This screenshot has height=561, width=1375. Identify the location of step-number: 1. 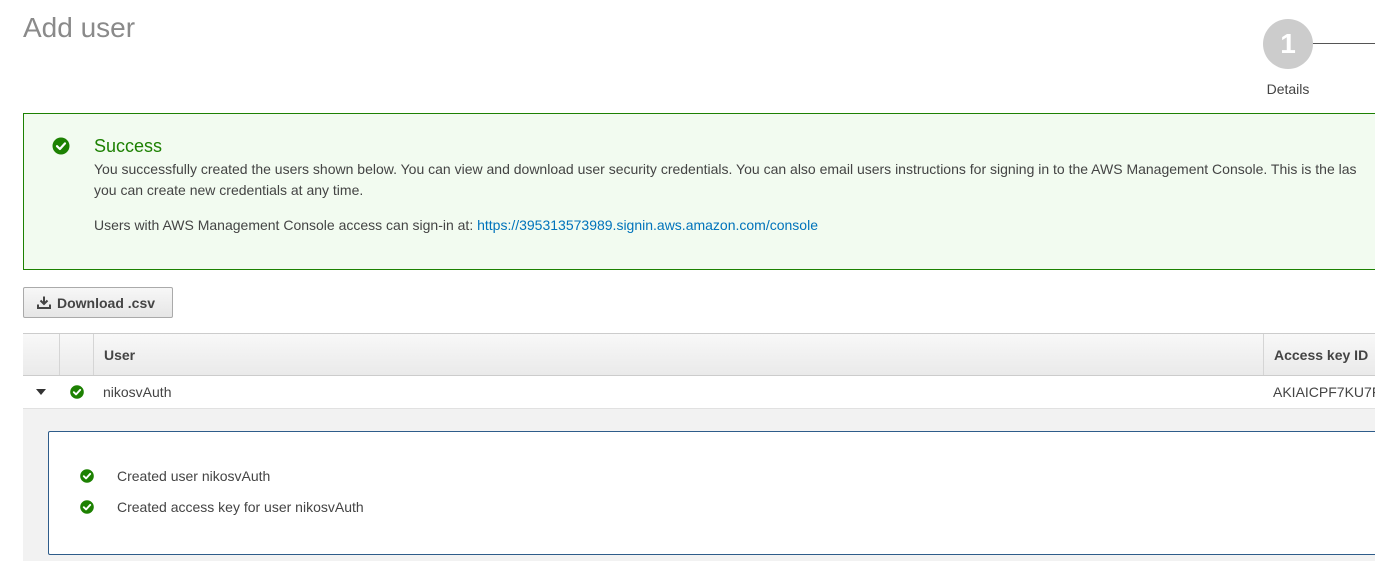
(1288, 43).